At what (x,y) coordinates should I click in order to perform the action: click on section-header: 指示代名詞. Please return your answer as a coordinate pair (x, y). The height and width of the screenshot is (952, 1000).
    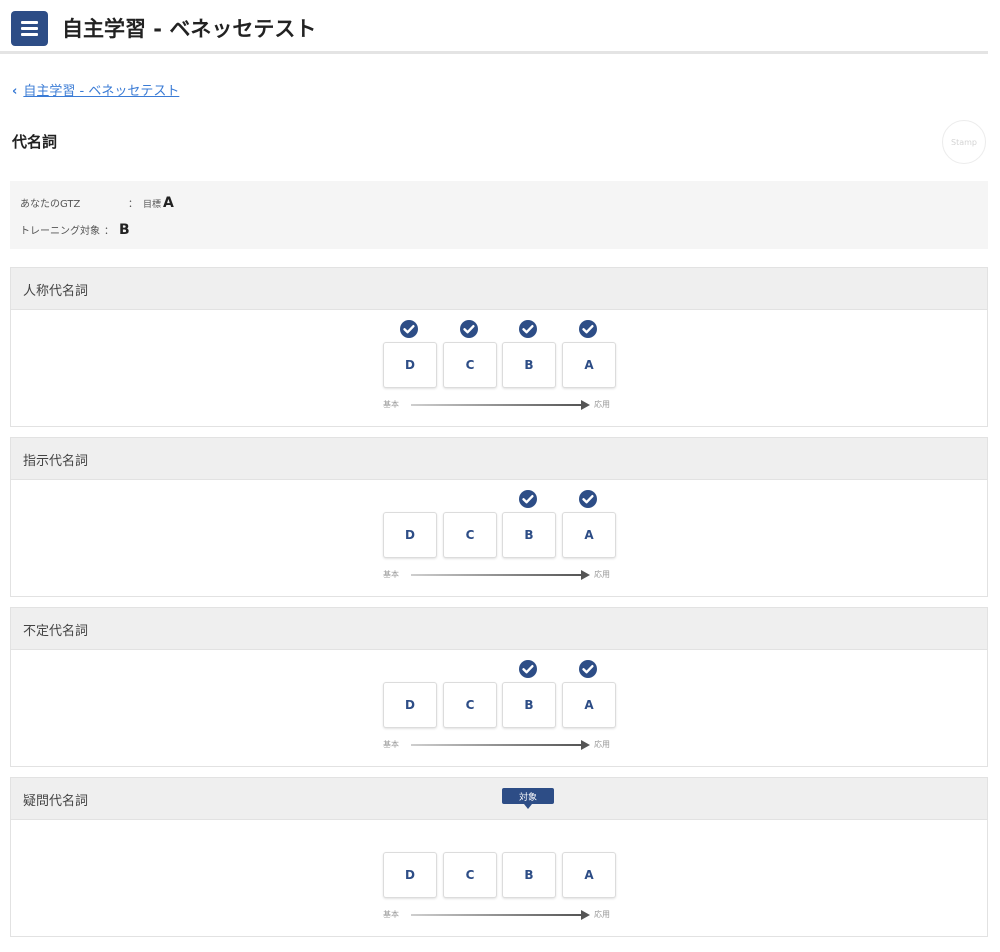
    Looking at the image, I should click on (499, 459).